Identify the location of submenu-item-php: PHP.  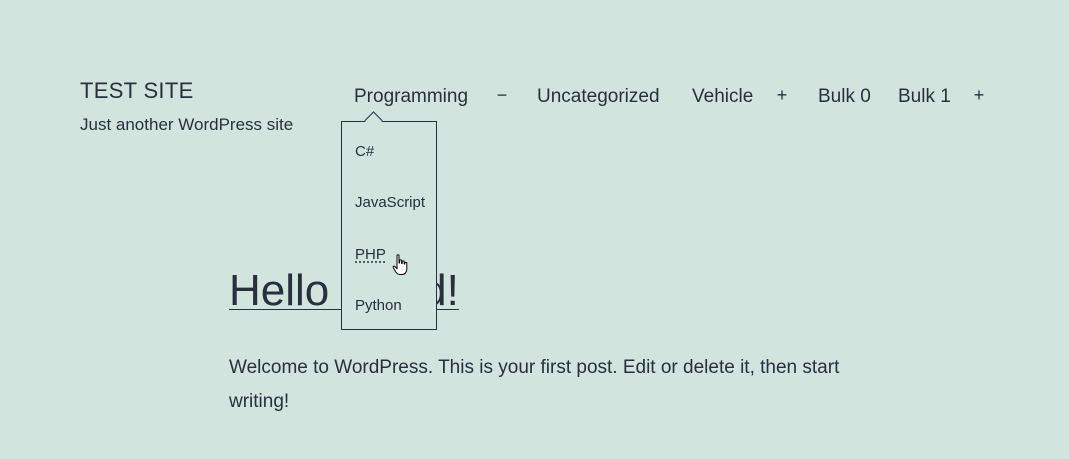
(370, 254).